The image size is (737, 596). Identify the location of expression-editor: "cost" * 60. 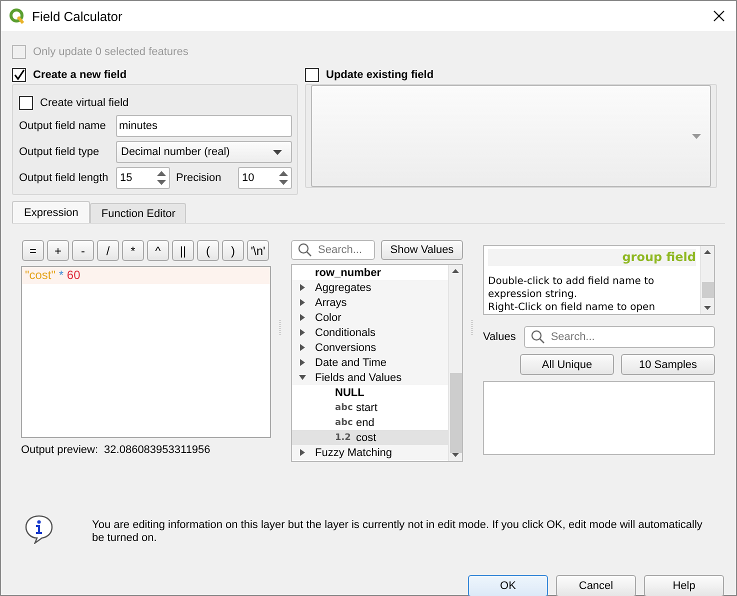
(146, 352).